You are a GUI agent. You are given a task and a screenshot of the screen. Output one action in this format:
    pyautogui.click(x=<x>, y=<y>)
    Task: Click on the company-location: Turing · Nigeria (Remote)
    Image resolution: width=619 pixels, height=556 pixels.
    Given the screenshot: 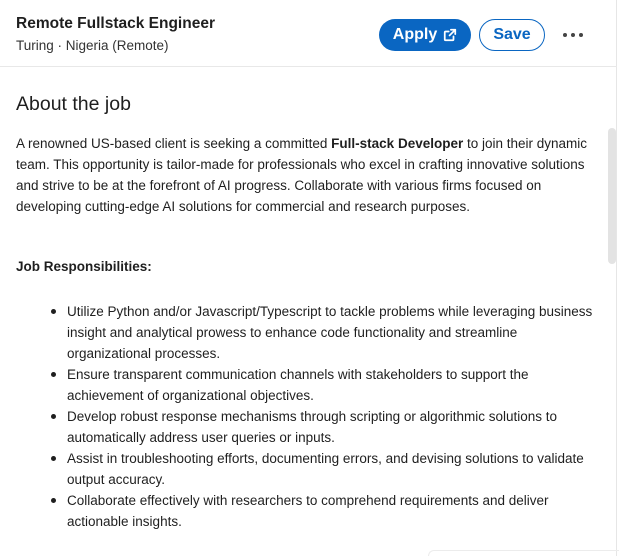 What is the action you would take?
    pyautogui.click(x=92, y=45)
    